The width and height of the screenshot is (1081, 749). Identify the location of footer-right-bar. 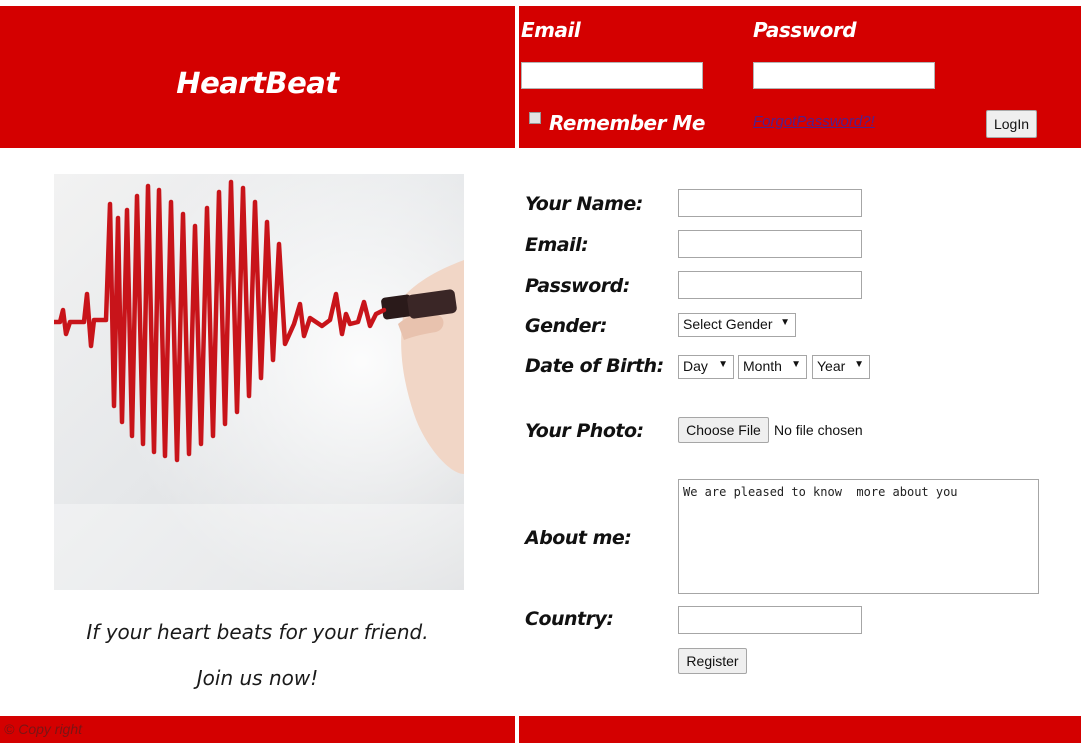
(800, 729).